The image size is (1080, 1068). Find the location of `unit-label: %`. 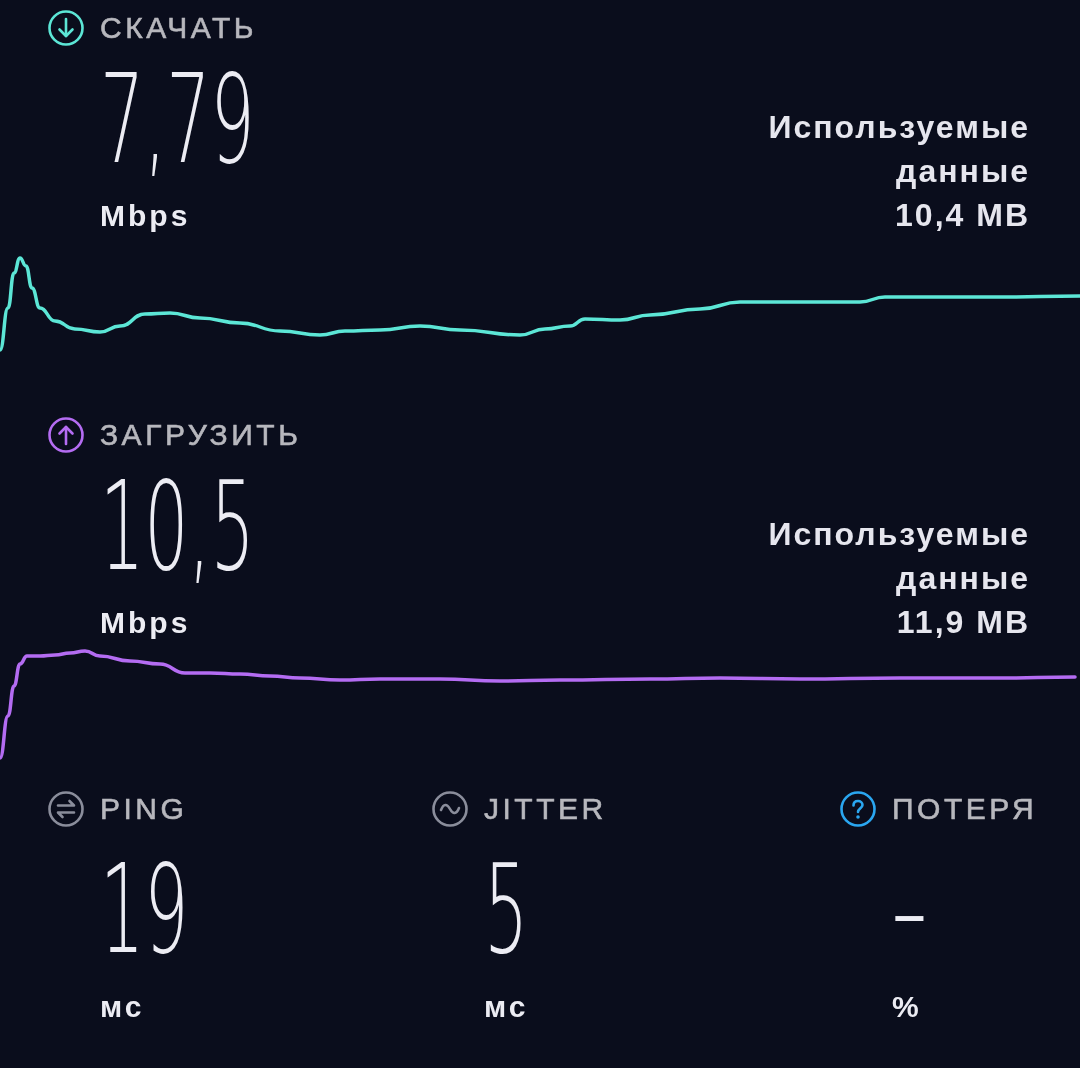

unit-label: % is located at coordinates (907, 1007).